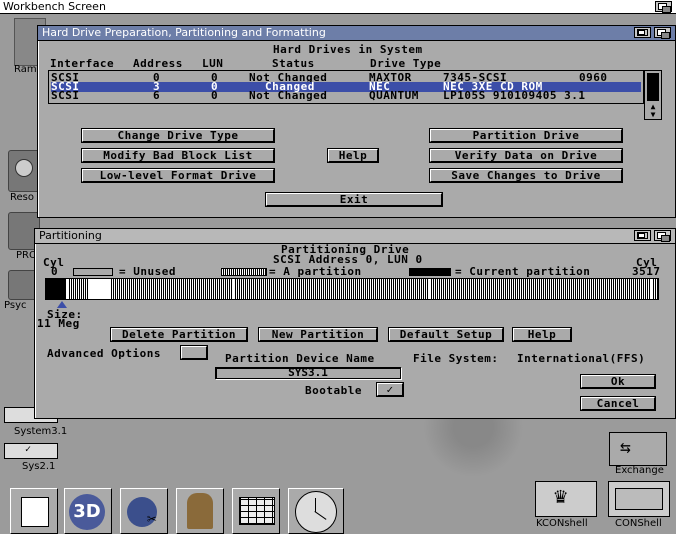 This screenshot has width=676, height=534. Describe the element at coordinates (213, 63) in the screenshot. I see `col-lun: LUN` at that location.